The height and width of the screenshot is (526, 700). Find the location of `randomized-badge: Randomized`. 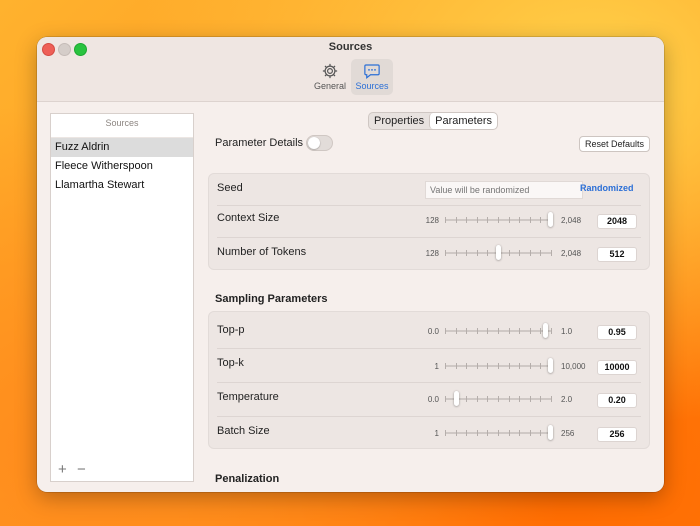

randomized-badge: Randomized is located at coordinates (607, 188).